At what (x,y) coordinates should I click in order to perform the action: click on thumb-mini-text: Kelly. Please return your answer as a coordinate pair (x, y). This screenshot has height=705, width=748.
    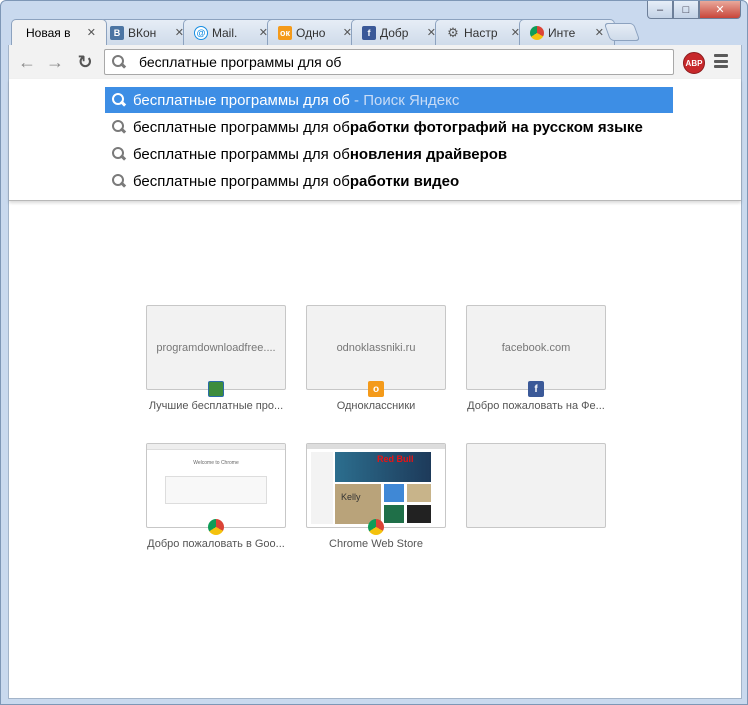
    Looking at the image, I should click on (358, 504).